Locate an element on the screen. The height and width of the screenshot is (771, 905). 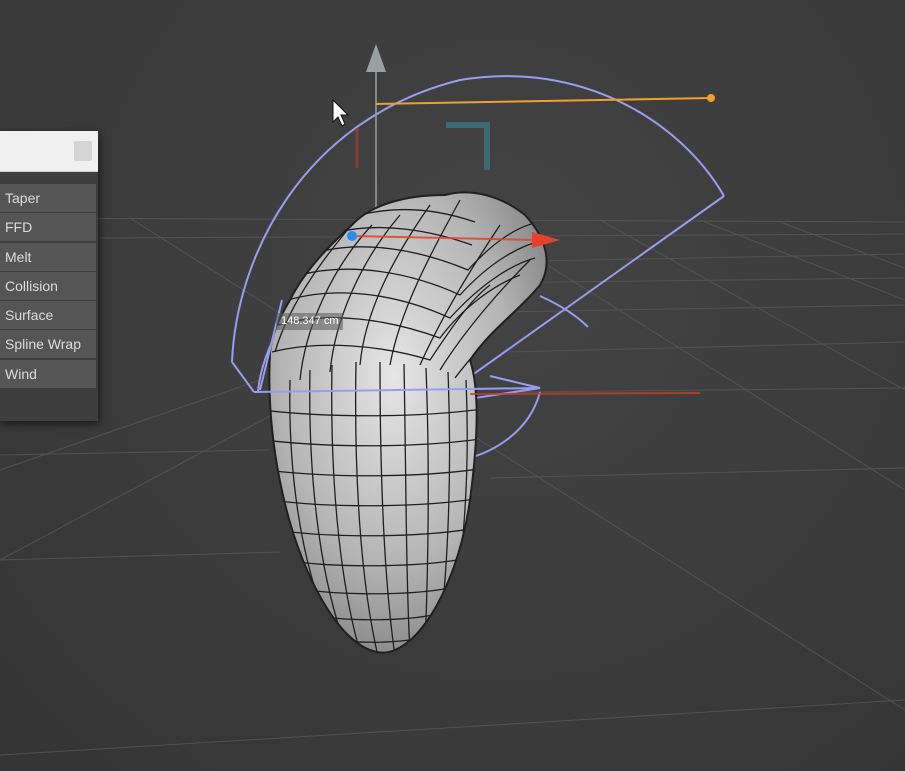
menu-item-ffd: FFD is located at coordinates (48, 227).